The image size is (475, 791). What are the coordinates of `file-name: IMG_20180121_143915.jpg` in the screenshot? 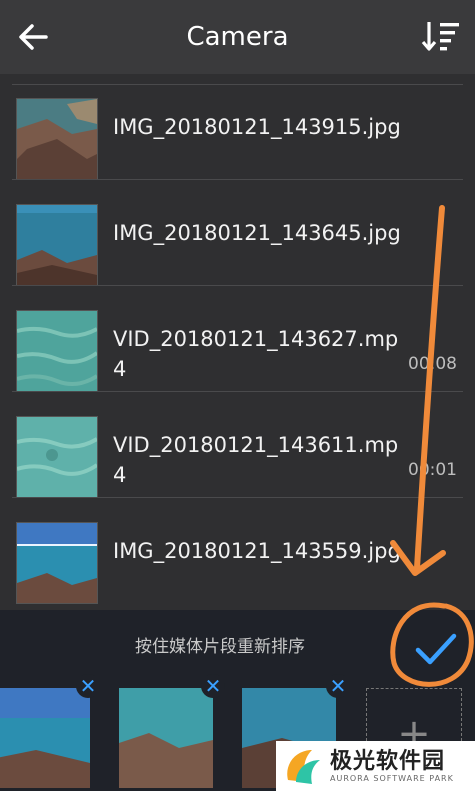 It's located at (257, 127).